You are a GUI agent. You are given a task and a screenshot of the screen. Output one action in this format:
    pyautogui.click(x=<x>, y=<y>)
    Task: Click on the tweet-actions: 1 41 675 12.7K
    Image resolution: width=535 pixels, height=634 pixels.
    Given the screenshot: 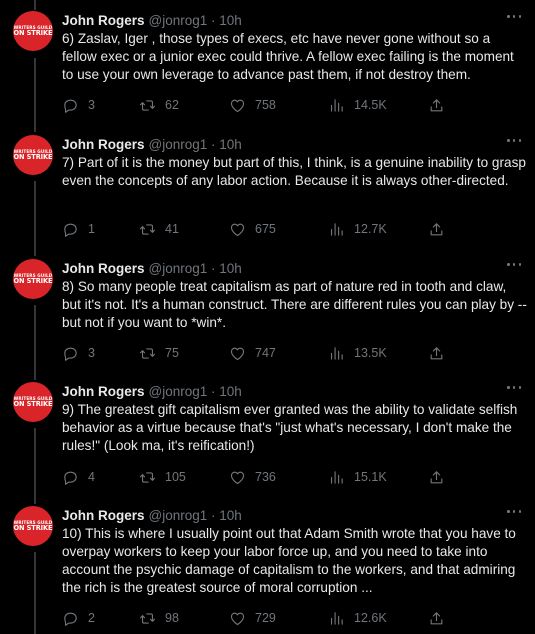 What is the action you would take?
    pyautogui.click(x=287, y=229)
    